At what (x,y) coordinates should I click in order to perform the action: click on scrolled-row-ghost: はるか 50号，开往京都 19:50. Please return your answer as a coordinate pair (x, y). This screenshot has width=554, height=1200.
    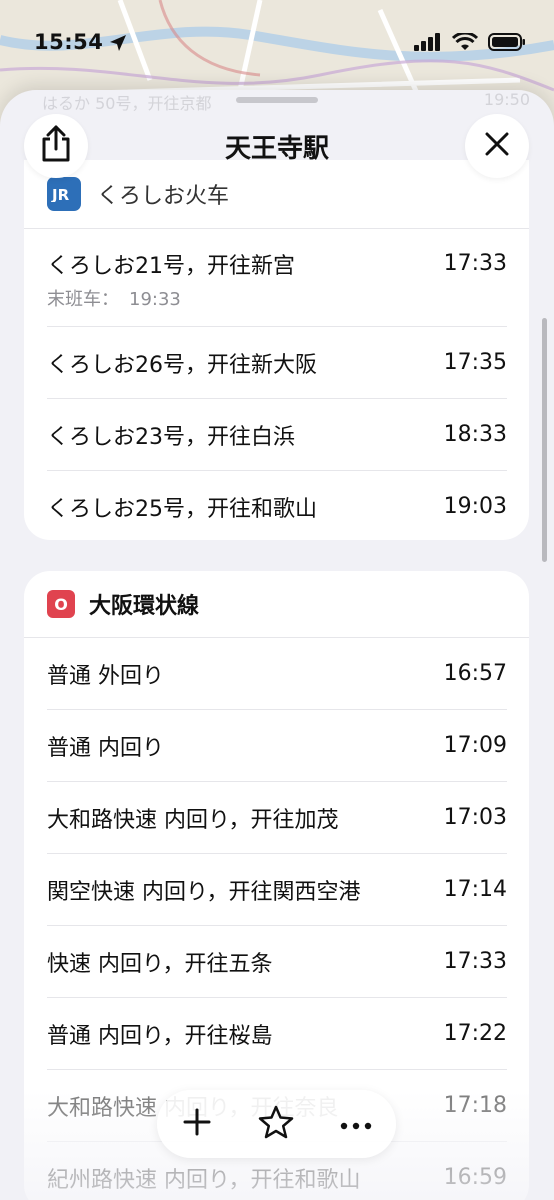
    Looking at the image, I should click on (286, 101).